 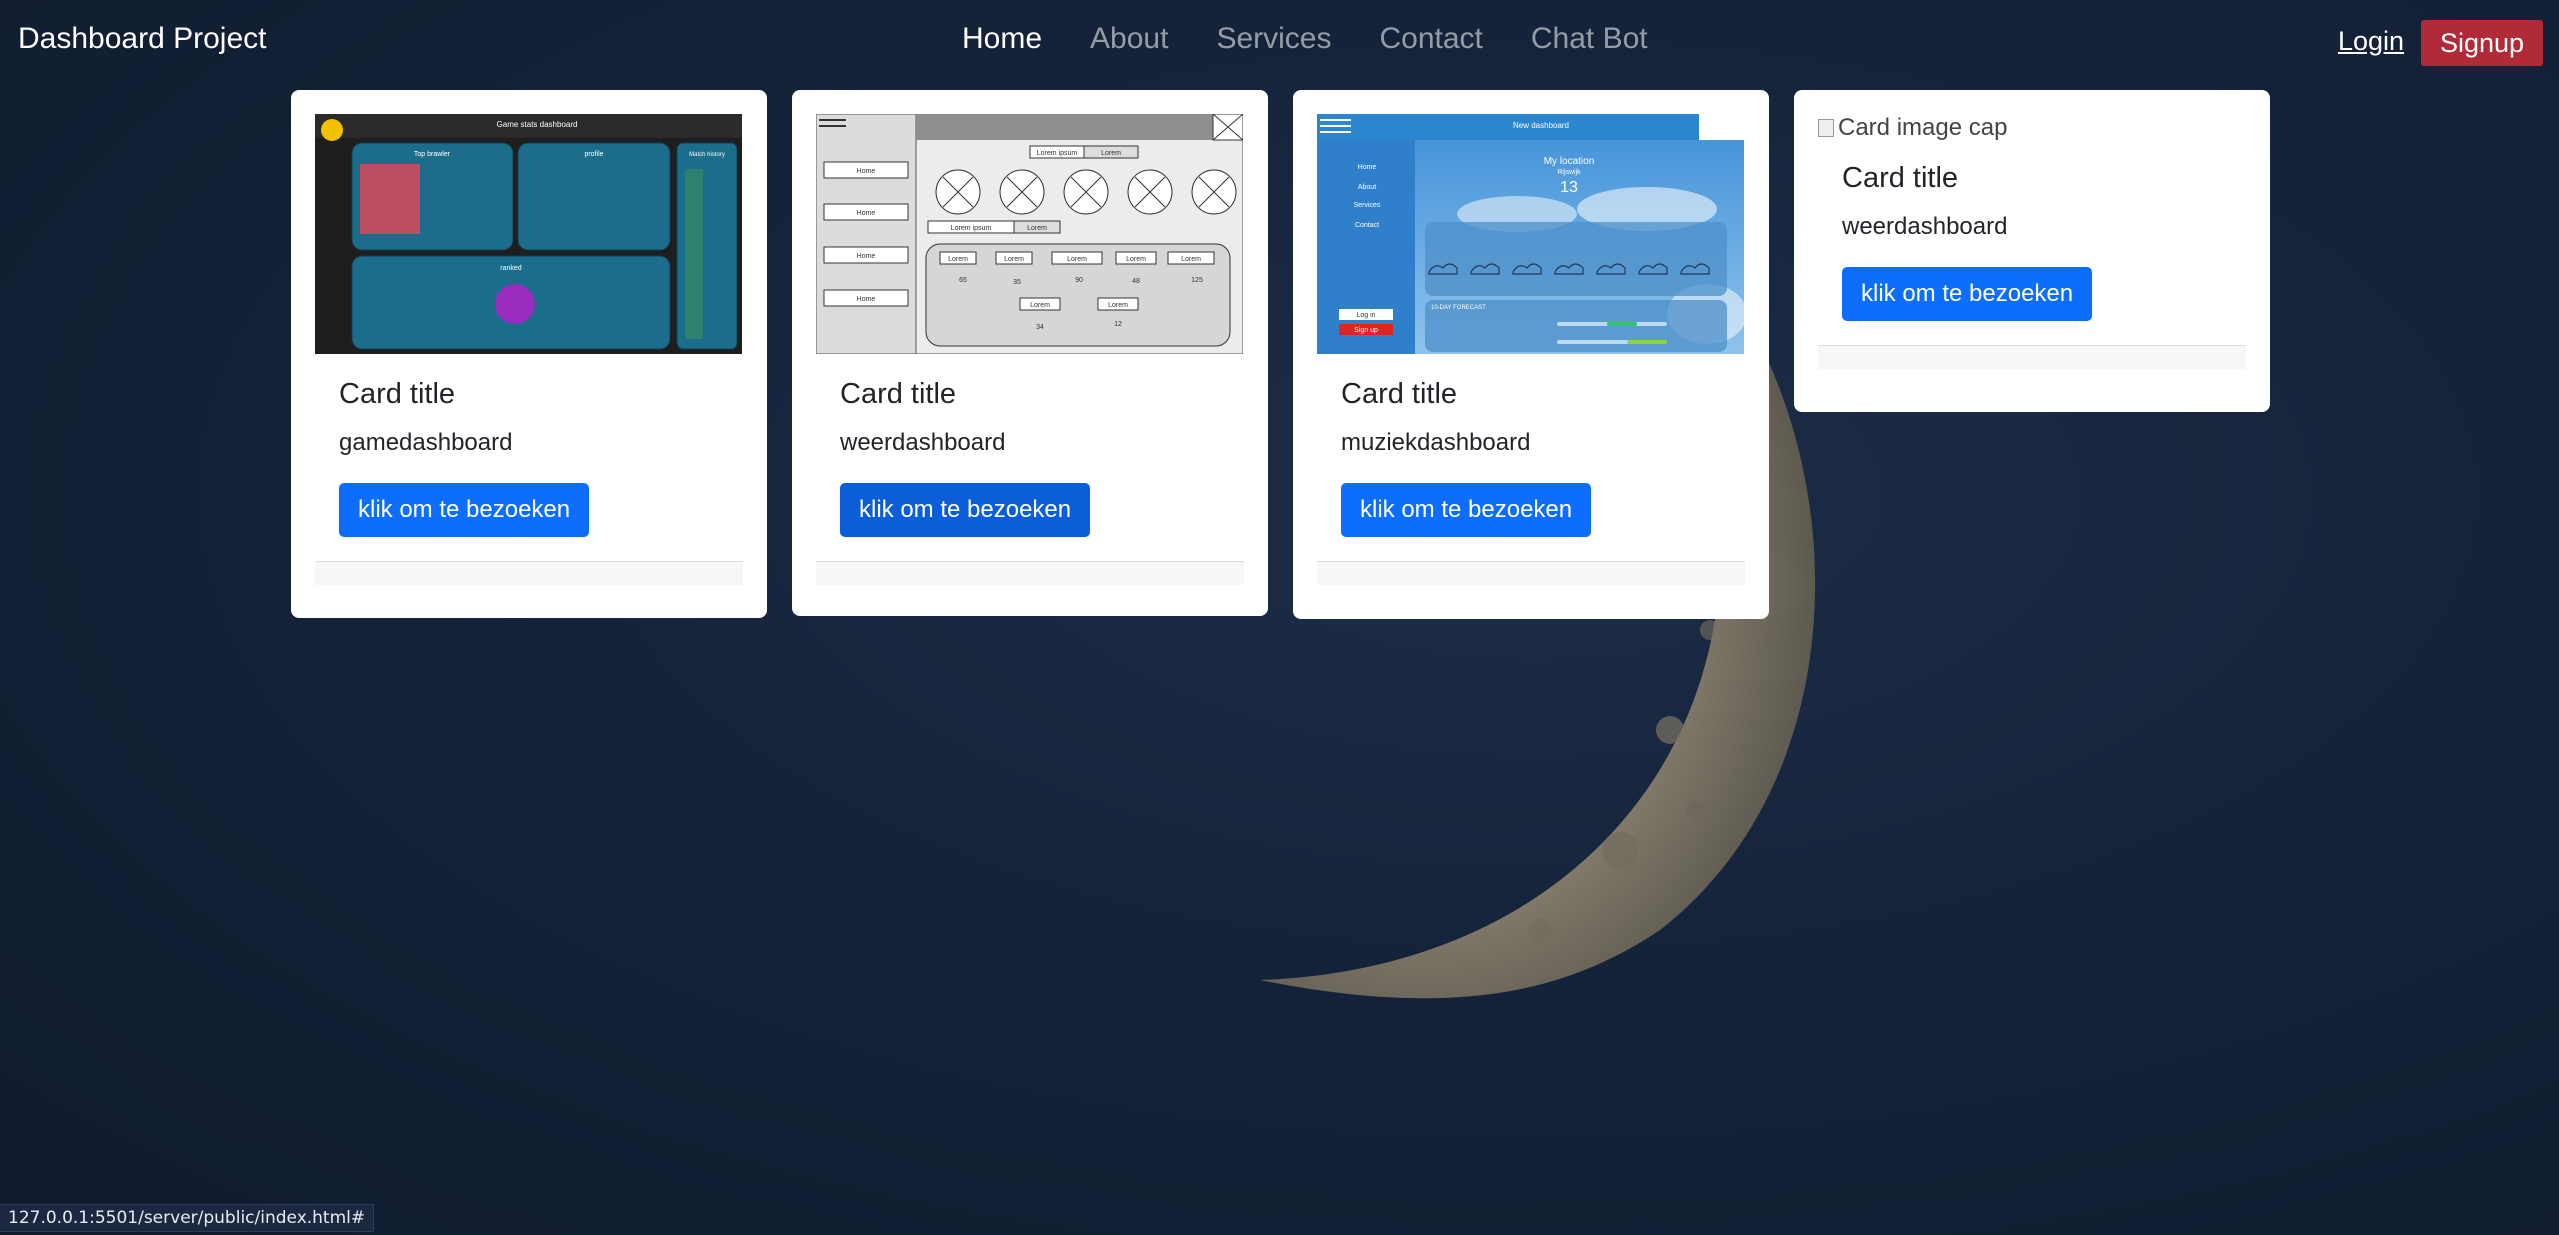 What do you see at coordinates (1118, 324) in the screenshot?
I see `preview-row2-val-2: 12` at bounding box center [1118, 324].